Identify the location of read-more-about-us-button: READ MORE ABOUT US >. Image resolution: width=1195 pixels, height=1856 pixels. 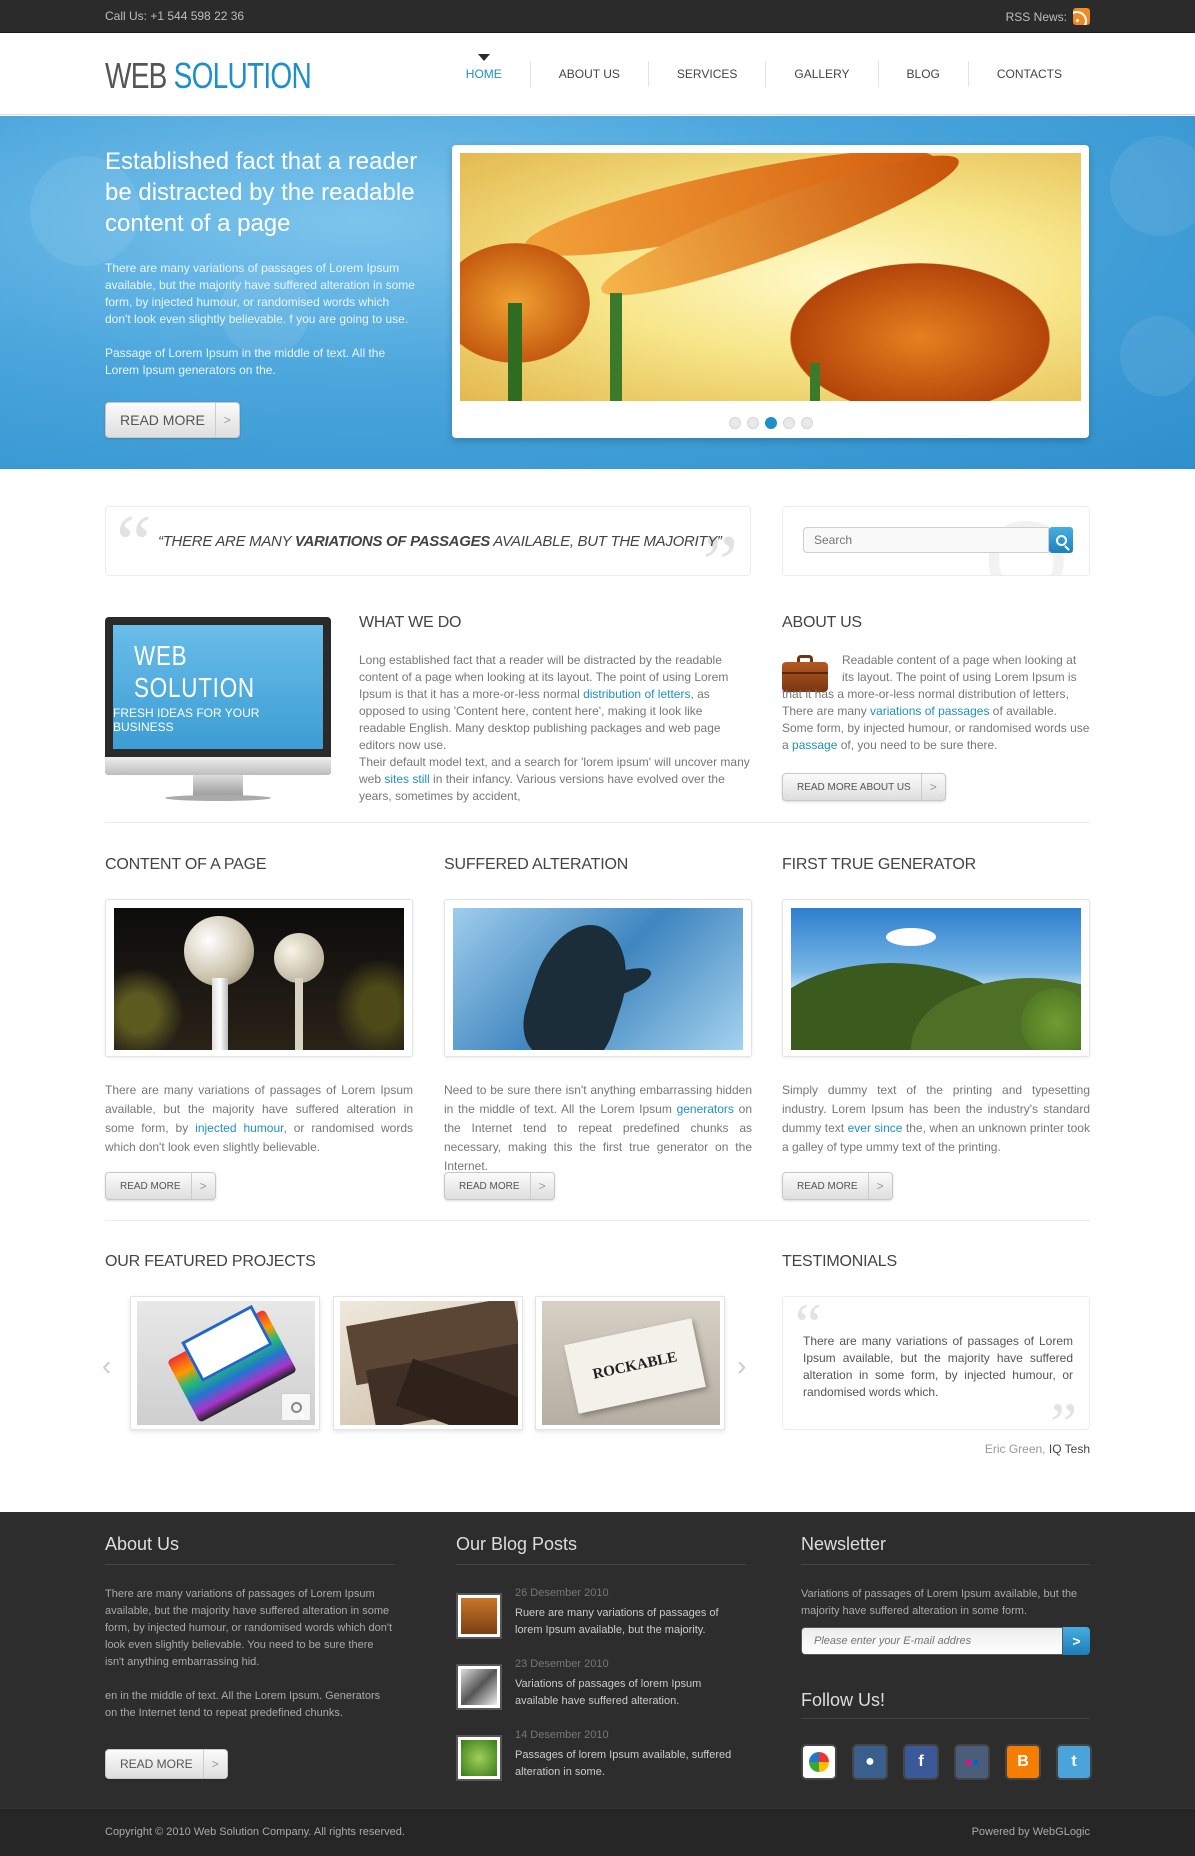
(864, 787).